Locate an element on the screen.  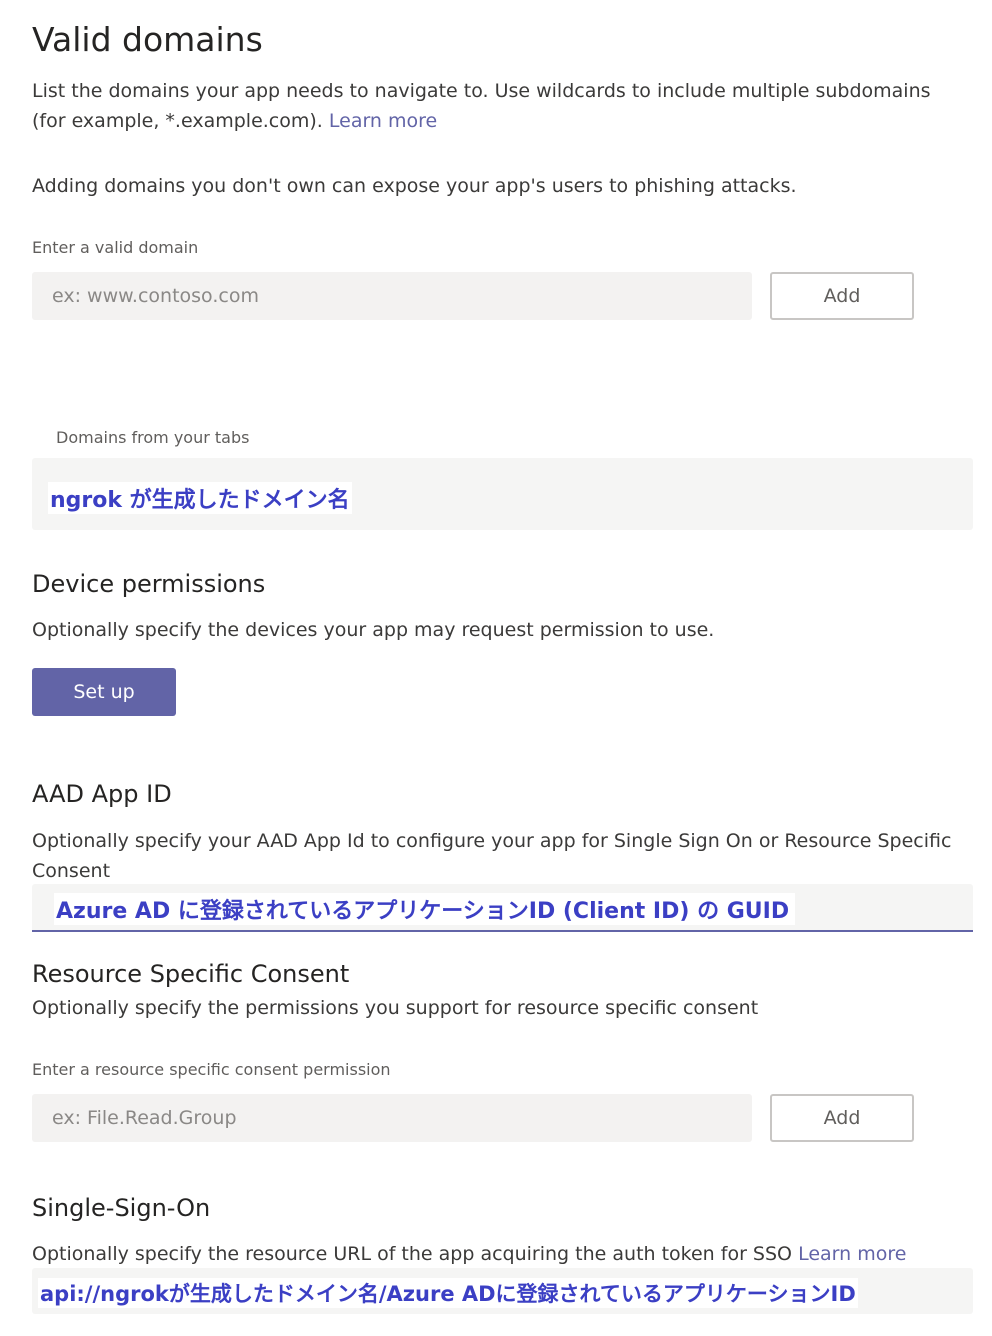
tab-domains-label: Domains from your tabs is located at coordinates (153, 437).